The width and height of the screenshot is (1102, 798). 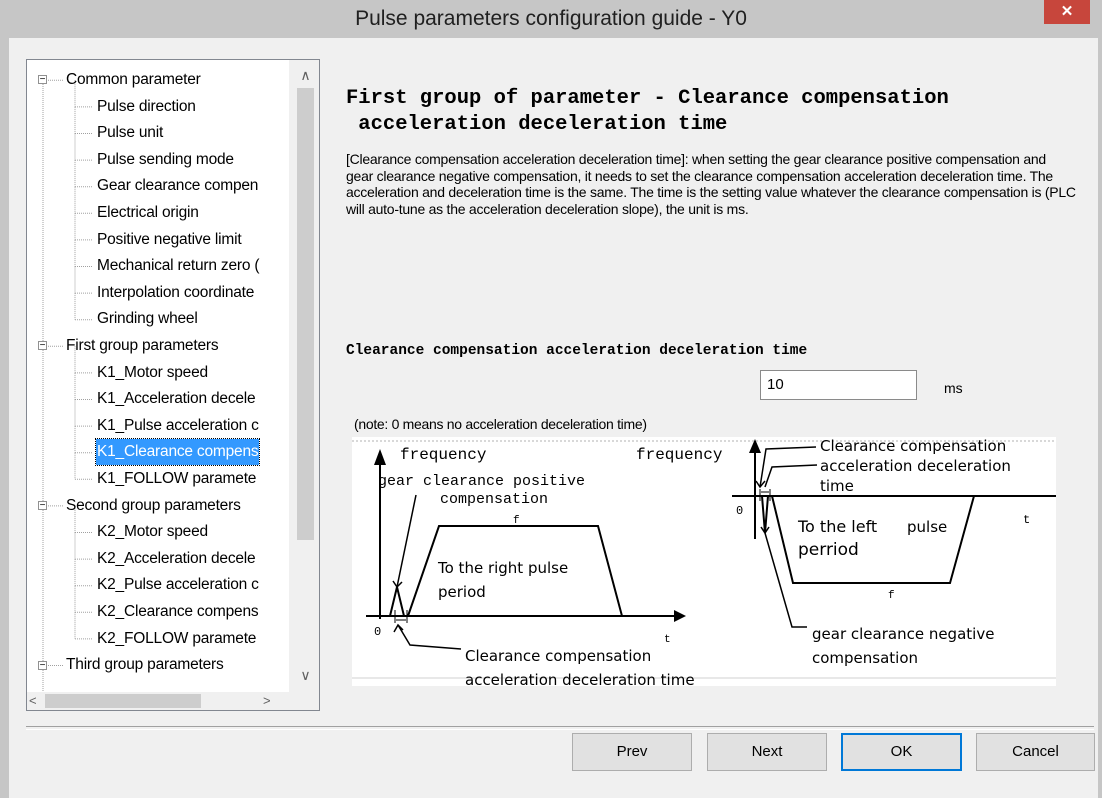 I want to click on tree-item-label: Gear clearance compen, so click(x=178, y=186).